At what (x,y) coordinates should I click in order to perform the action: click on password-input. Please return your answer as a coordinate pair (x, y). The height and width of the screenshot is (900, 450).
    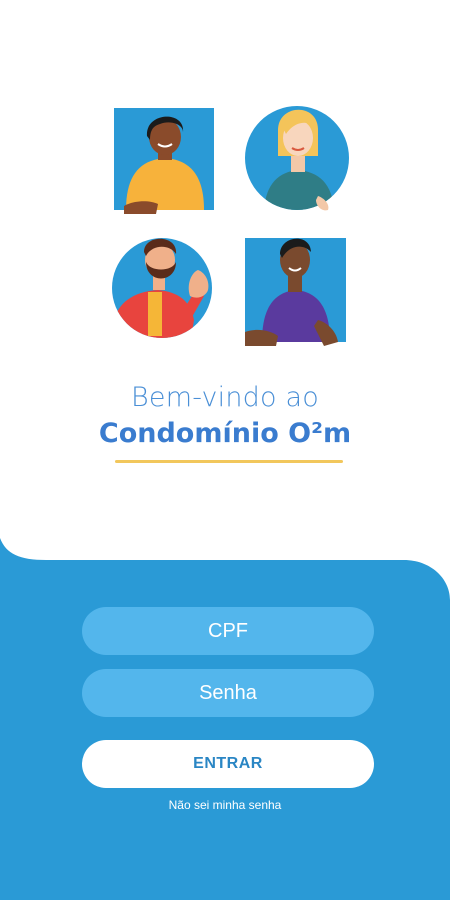
    Looking at the image, I should click on (228, 693).